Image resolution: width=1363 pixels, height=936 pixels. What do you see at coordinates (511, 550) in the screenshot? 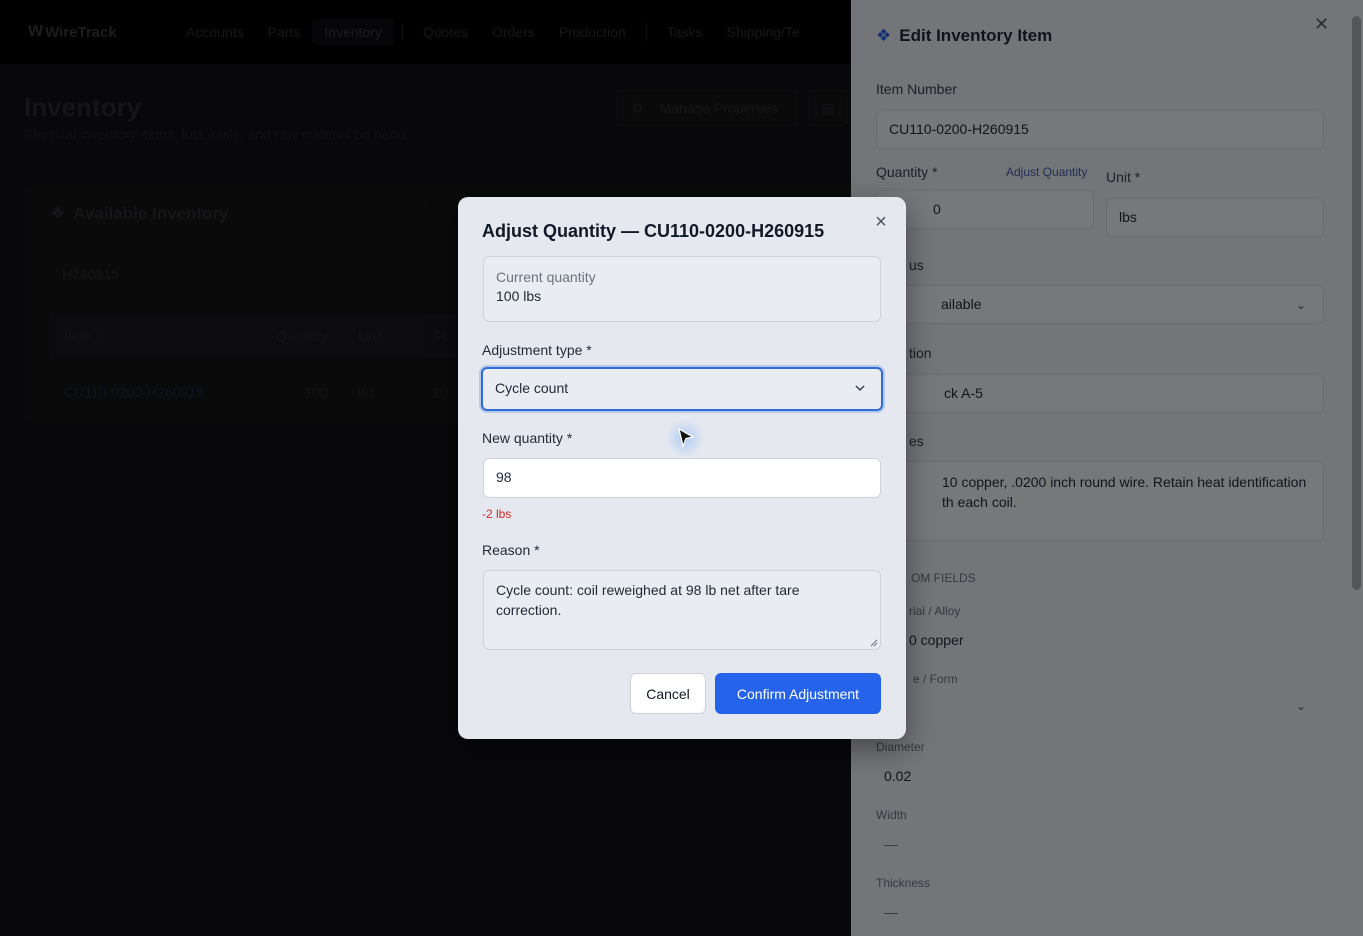
I see `reason-label: Reason *` at bounding box center [511, 550].